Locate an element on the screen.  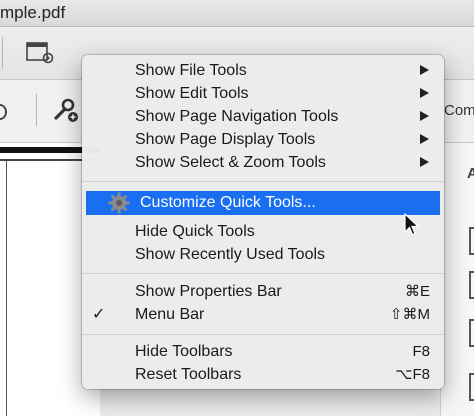
window-titlebar: mple.pdf is located at coordinates (237, 13).